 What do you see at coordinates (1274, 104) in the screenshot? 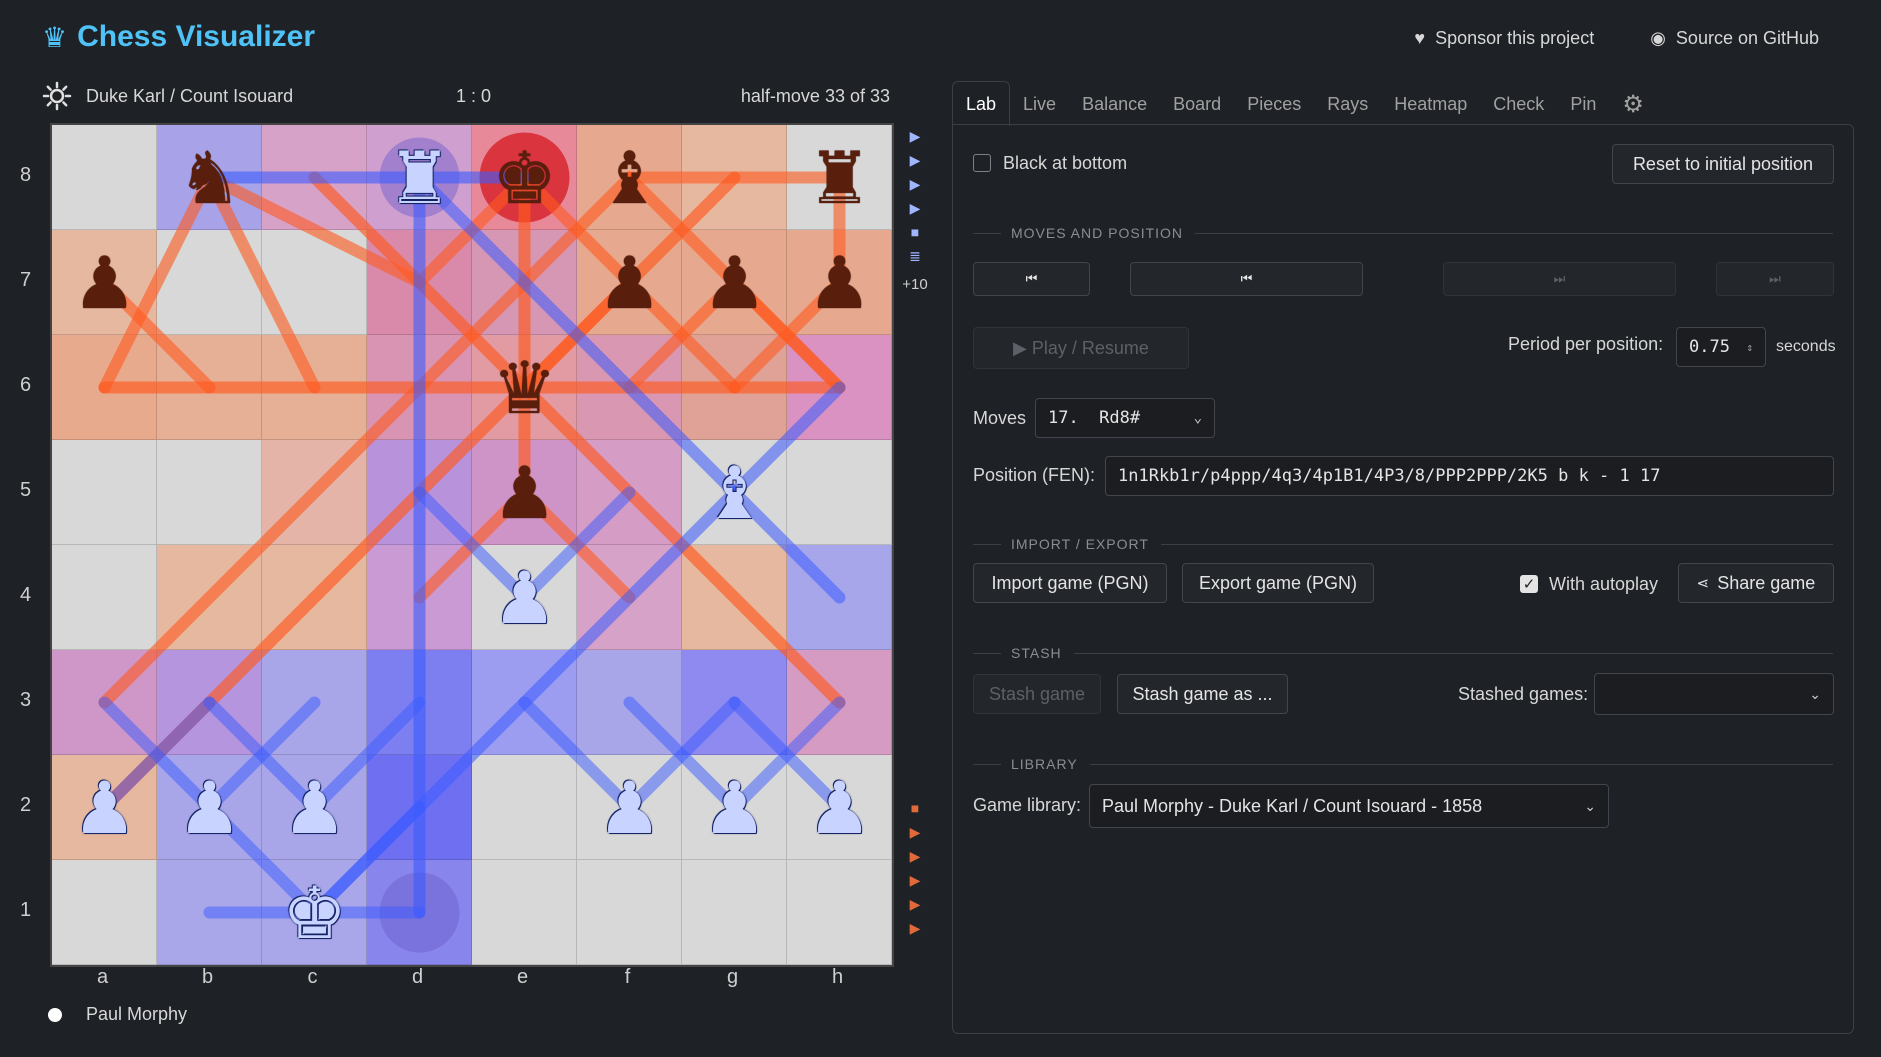
I see `tab-pieces: Pieces` at bounding box center [1274, 104].